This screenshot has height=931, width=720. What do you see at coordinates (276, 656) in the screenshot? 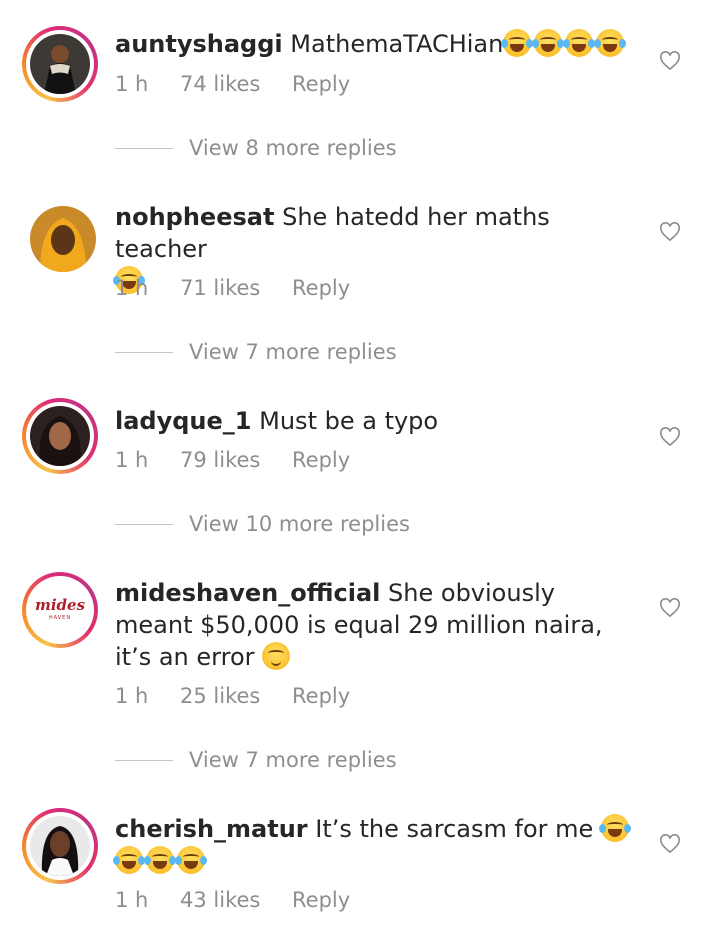
I see `relieved-face-icon` at bounding box center [276, 656].